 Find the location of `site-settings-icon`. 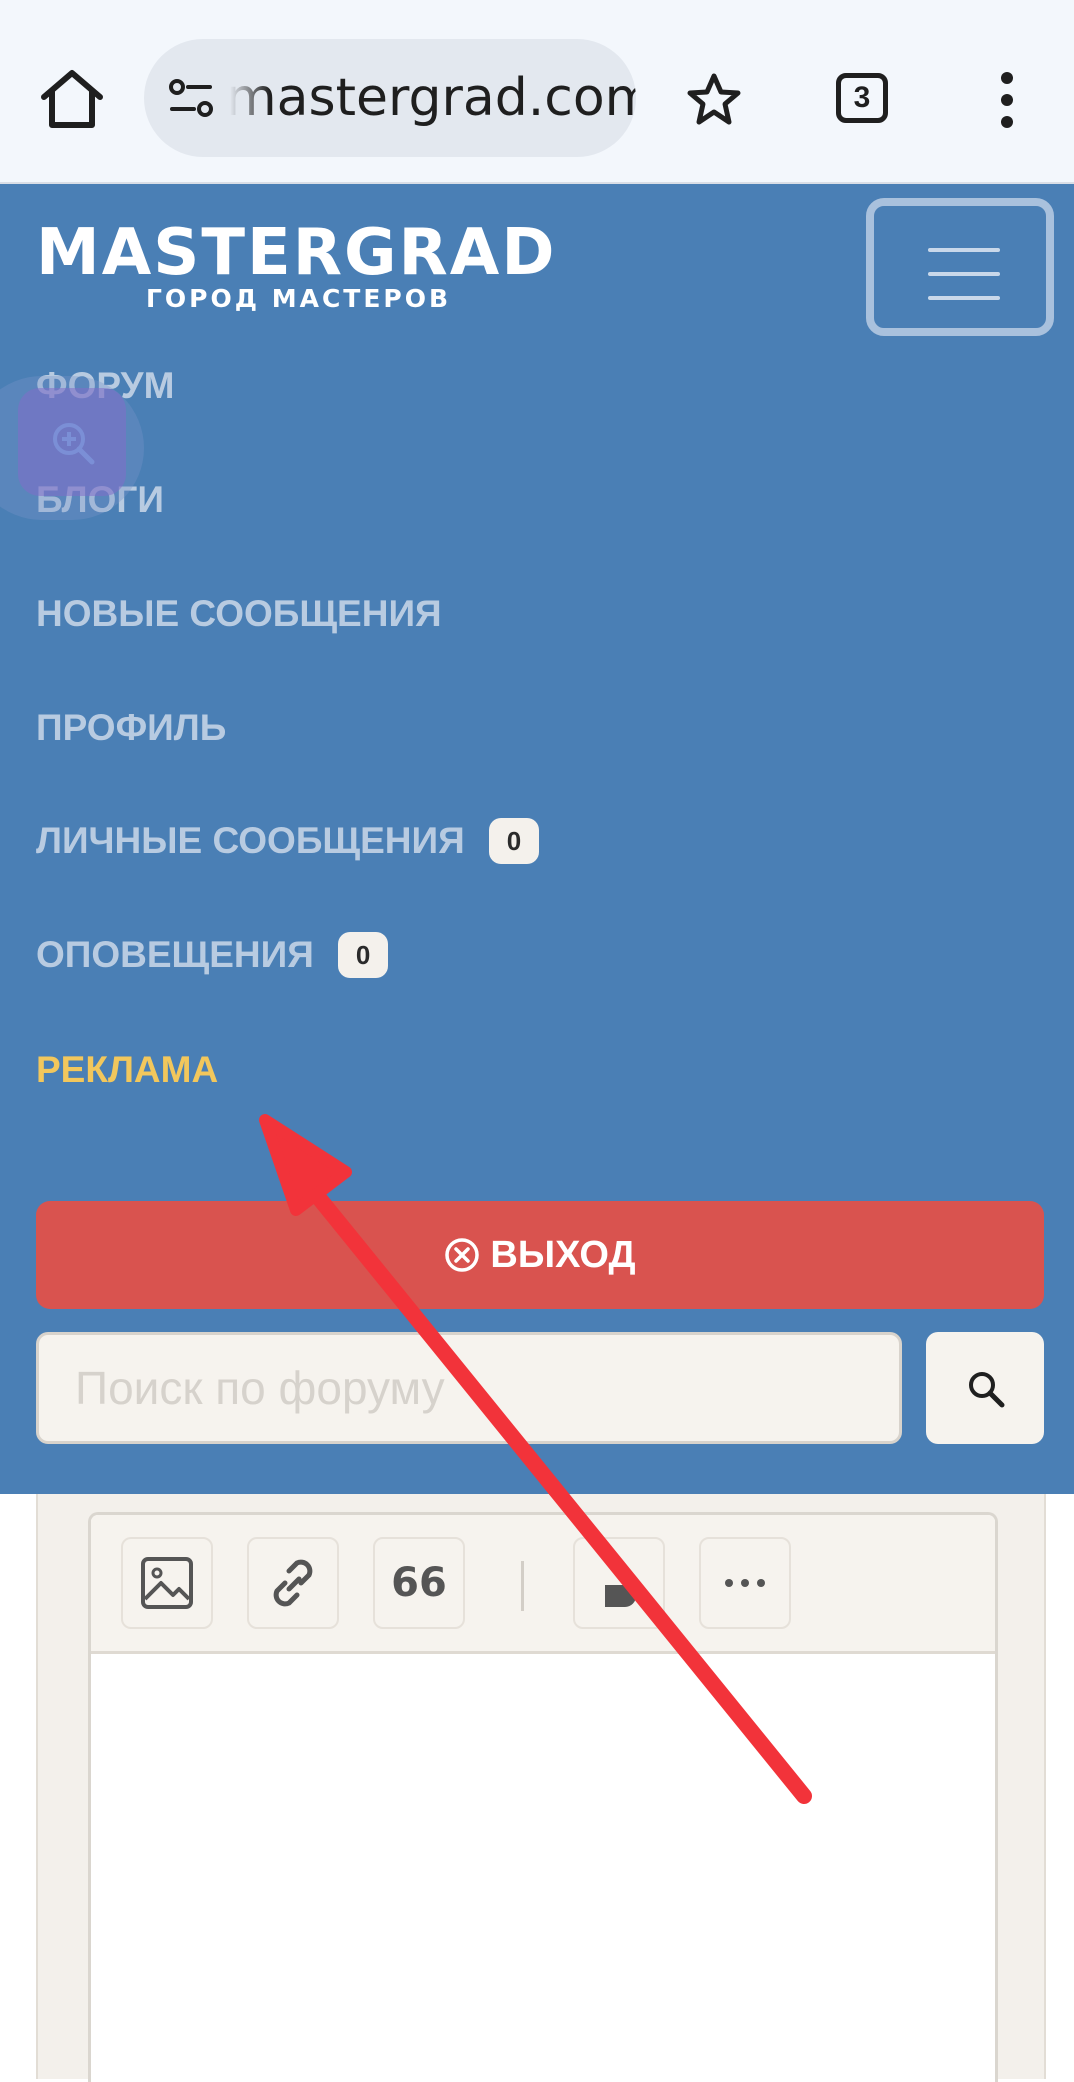

site-settings-icon is located at coordinates (191, 98).